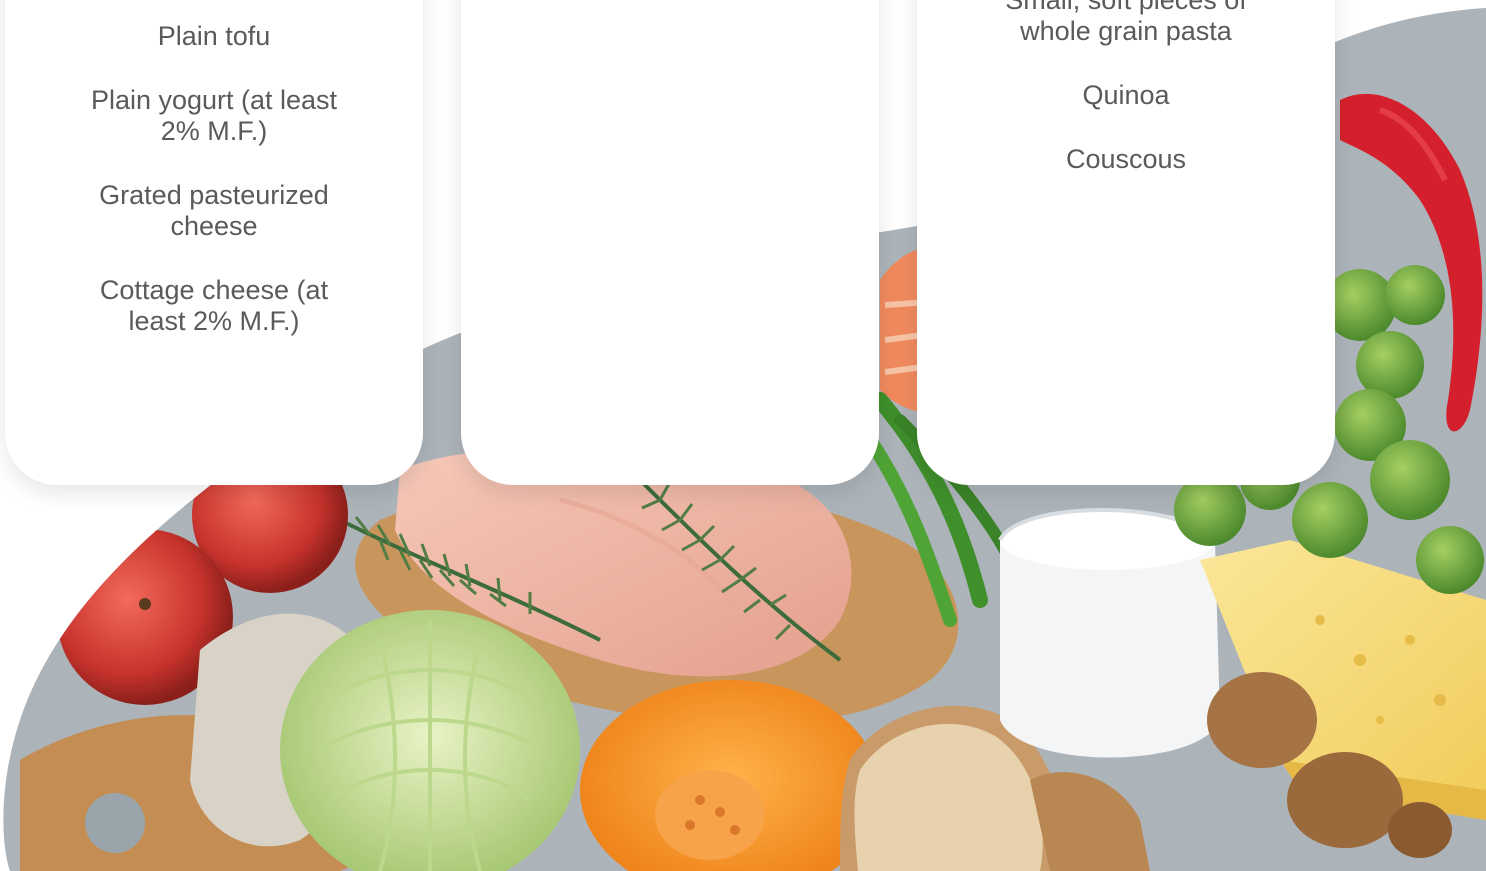 The width and height of the screenshot is (1486, 871). I want to click on list-item: Small, soft pieces of whole grain pasta, so click(1126, 23).